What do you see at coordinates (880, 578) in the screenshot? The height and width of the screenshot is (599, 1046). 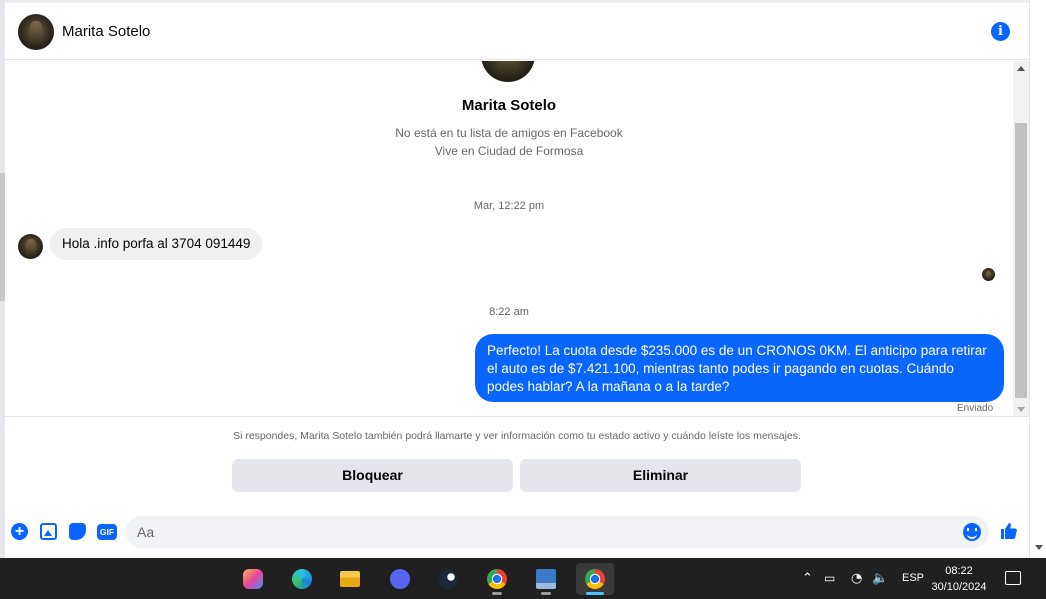 I see `volume-icon: 🔈` at bounding box center [880, 578].